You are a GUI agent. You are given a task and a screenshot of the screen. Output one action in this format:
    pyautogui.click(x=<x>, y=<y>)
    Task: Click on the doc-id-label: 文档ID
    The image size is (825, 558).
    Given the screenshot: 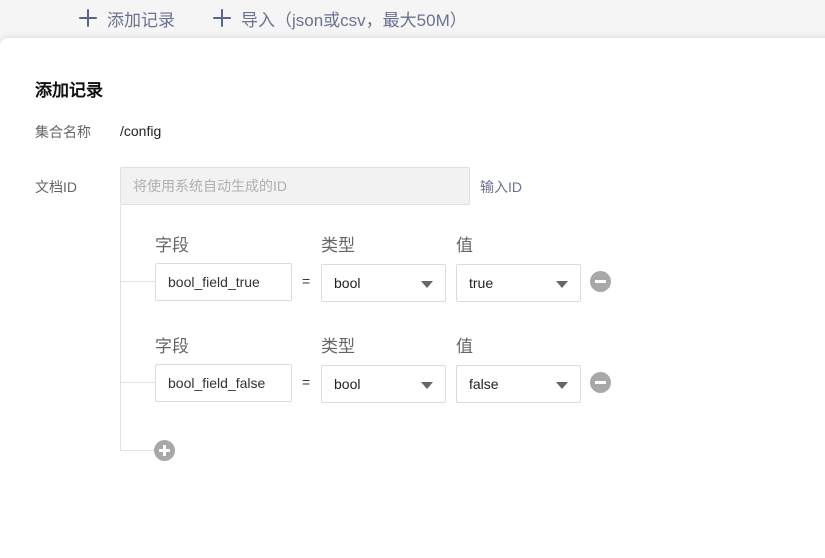 What is the action you would take?
    pyautogui.click(x=56, y=187)
    